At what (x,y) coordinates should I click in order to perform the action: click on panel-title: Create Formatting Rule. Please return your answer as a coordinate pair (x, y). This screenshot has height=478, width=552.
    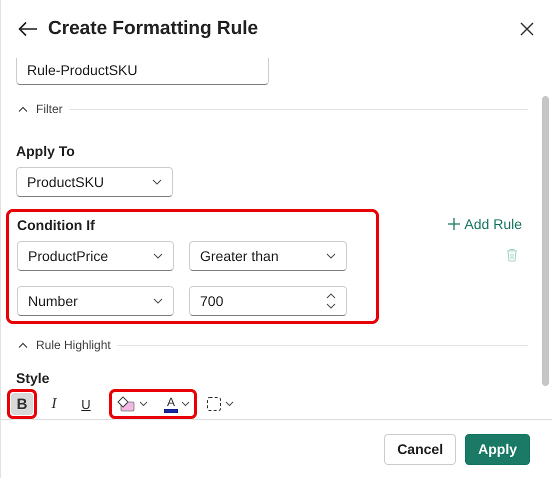
    Looking at the image, I should click on (154, 29).